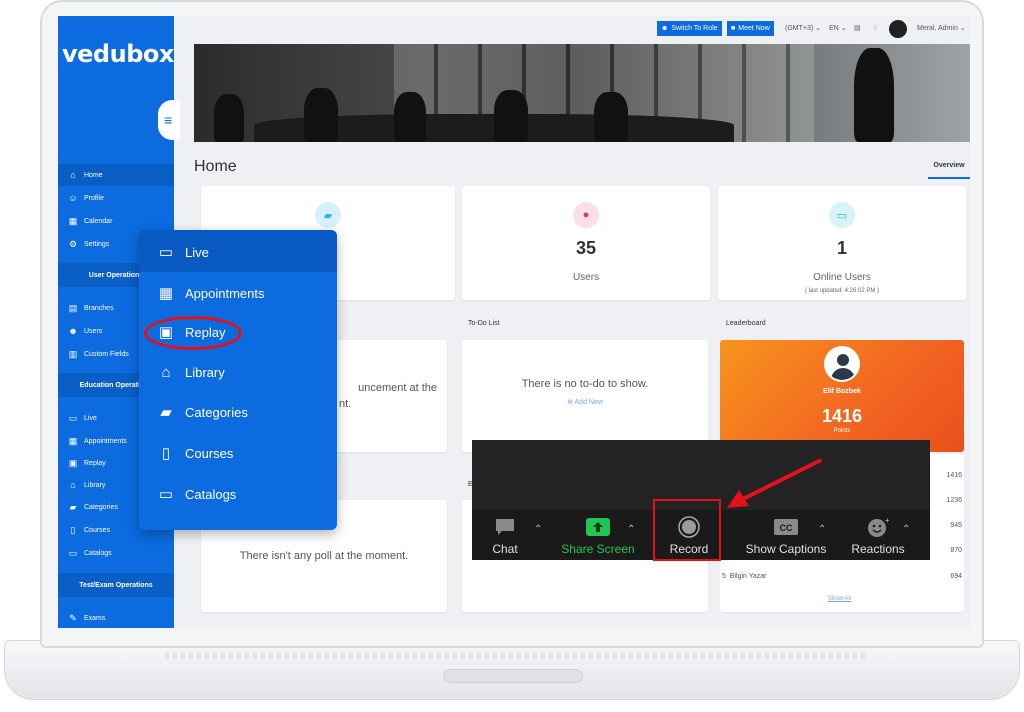  I want to click on switch-role-label: Switch To Role, so click(694, 28).